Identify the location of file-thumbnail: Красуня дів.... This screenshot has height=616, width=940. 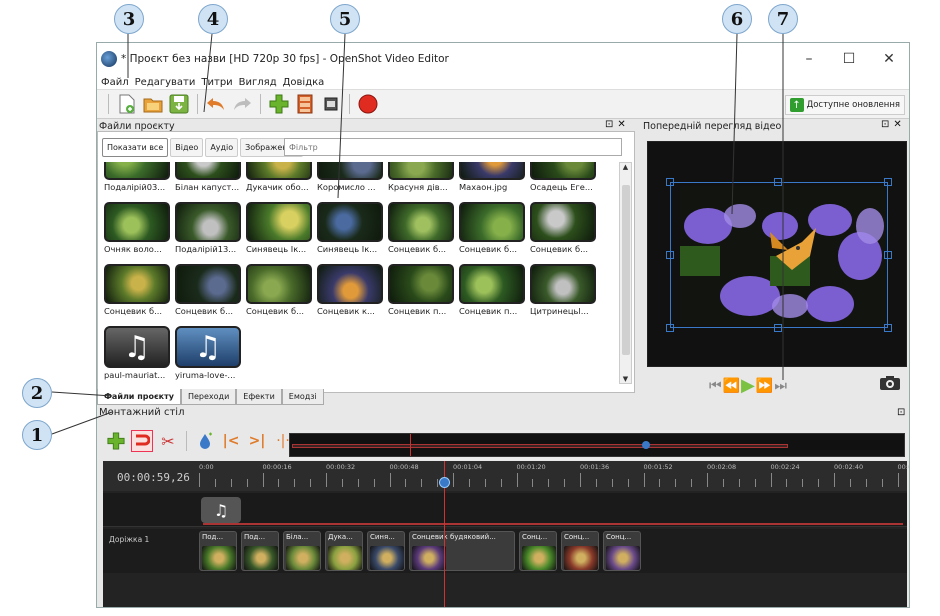
(421, 177).